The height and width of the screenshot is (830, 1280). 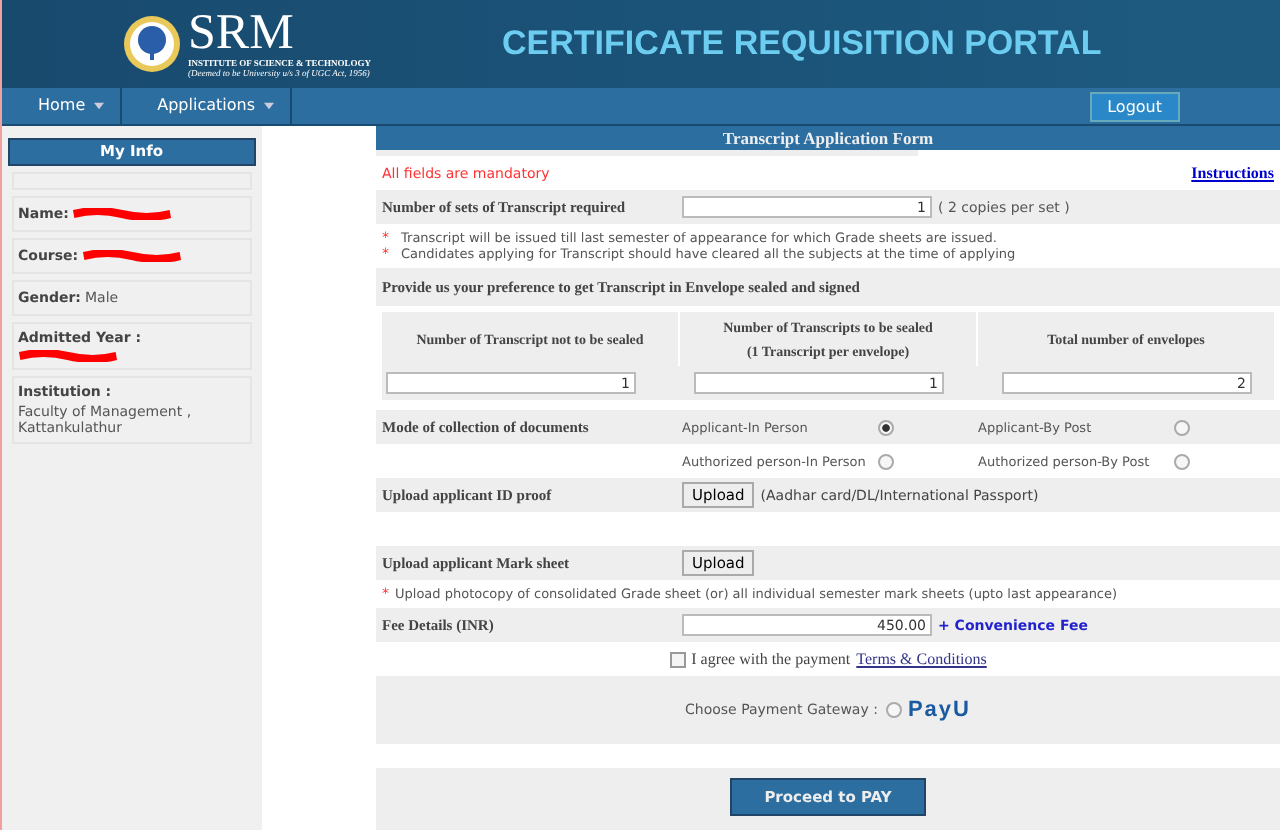 What do you see at coordinates (677, 659) in the screenshot?
I see `checkbox` at bounding box center [677, 659].